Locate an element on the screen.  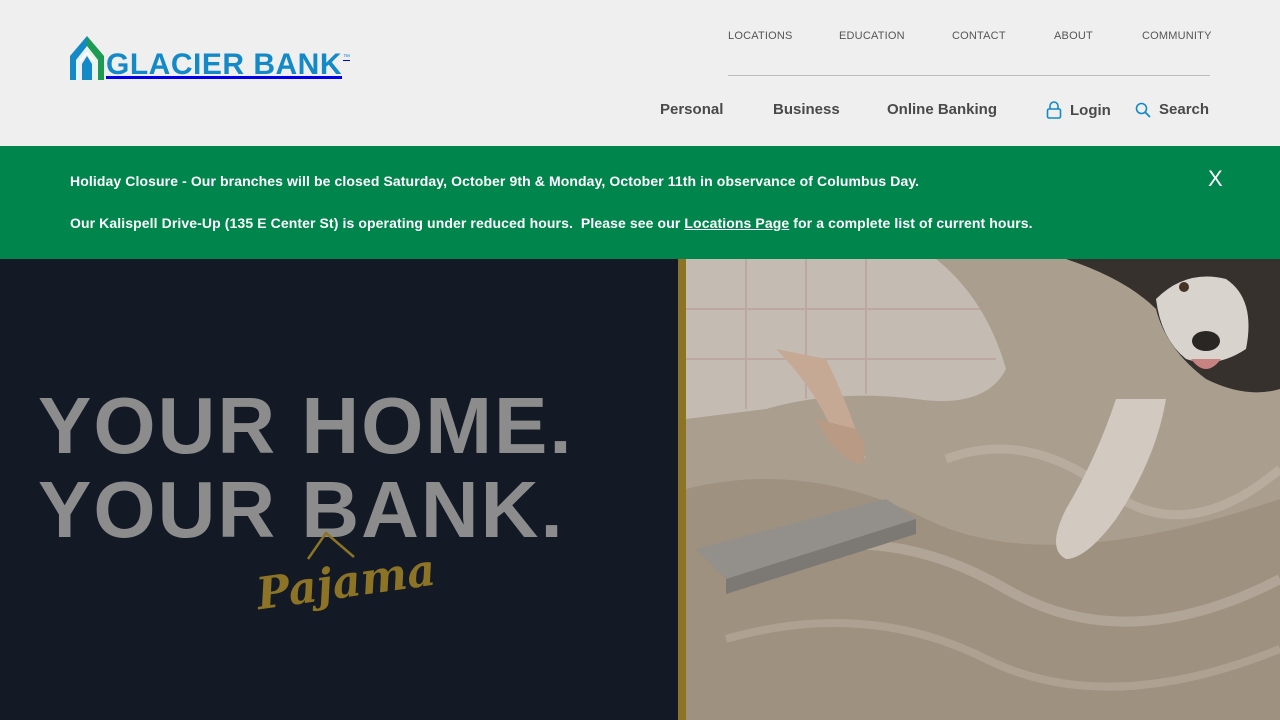
glacier-mountain-logo-icon is located at coordinates (87, 58).